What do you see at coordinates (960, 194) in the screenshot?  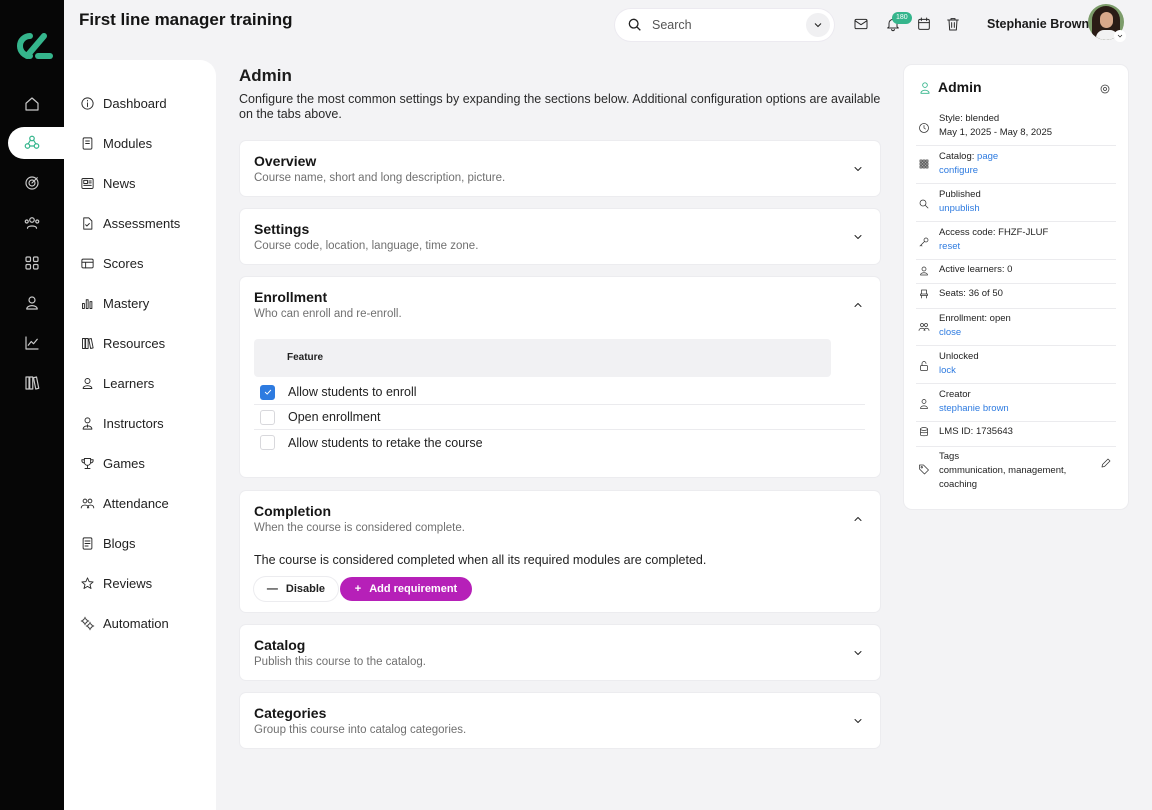 I see `published-label: Published` at bounding box center [960, 194].